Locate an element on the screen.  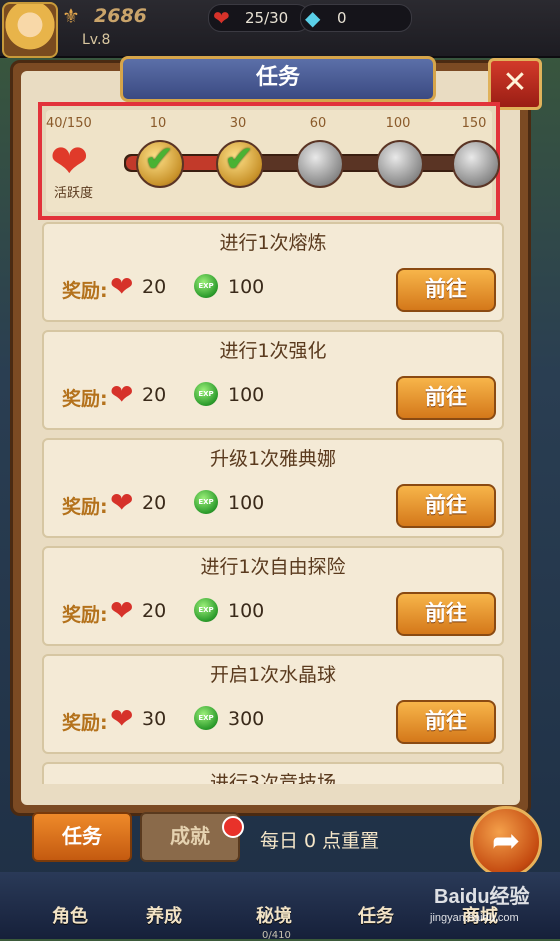
task-card: 进行1次强化奖励: ❤ 20 EXP 100 前往 is located at coordinates (273, 380).